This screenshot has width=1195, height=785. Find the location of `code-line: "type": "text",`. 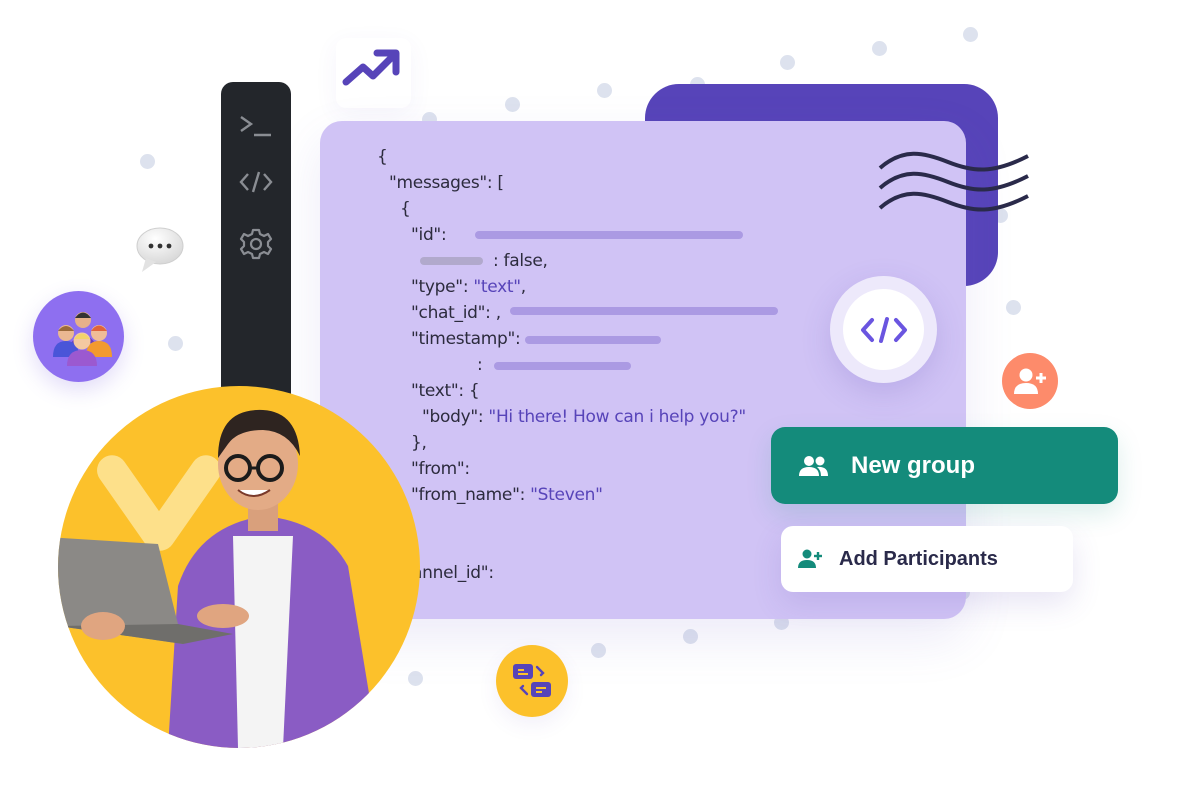

code-line: "type": "text", is located at coordinates (468, 287).